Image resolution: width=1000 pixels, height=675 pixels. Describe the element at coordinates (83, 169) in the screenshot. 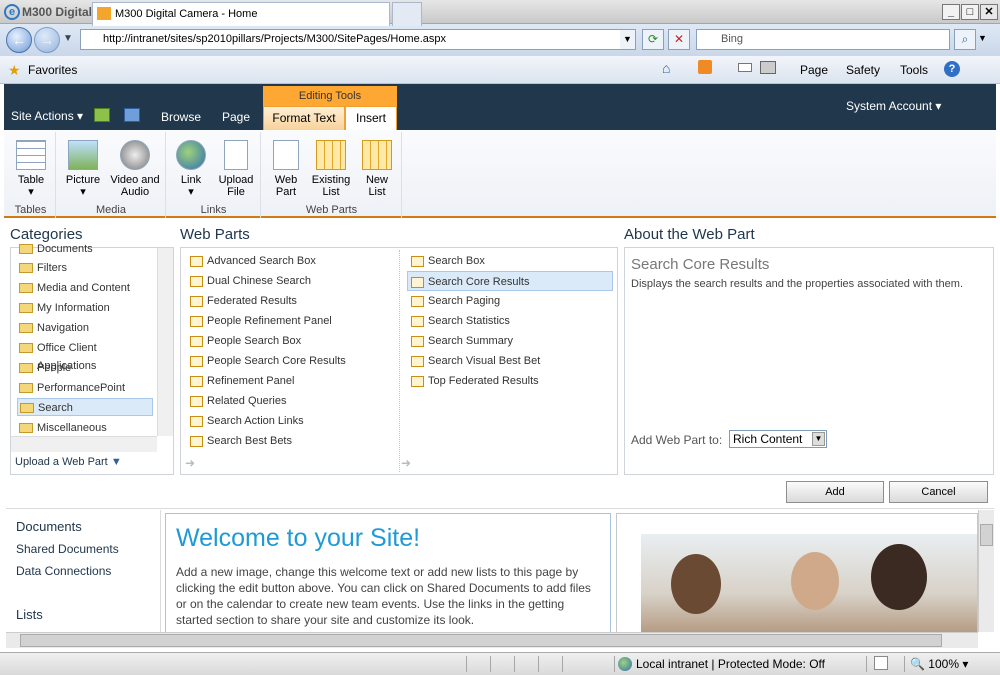

I see `picture-button: Picture ▾` at that location.